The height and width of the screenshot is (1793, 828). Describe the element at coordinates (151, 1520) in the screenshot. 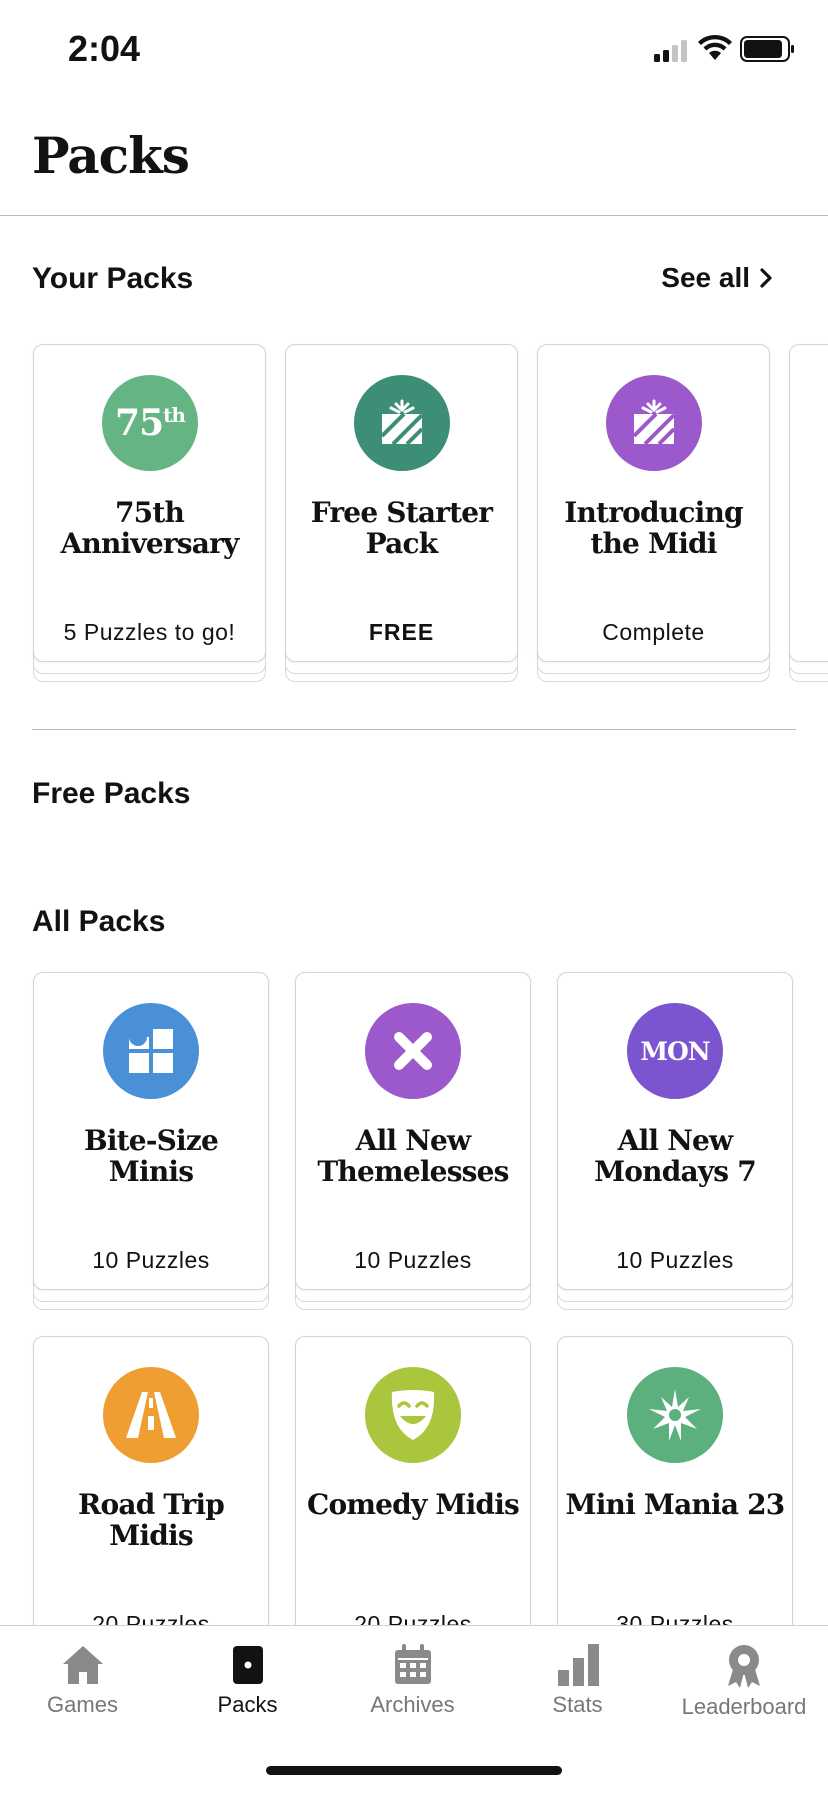

I see `card-title: Road Trip Midis` at that location.